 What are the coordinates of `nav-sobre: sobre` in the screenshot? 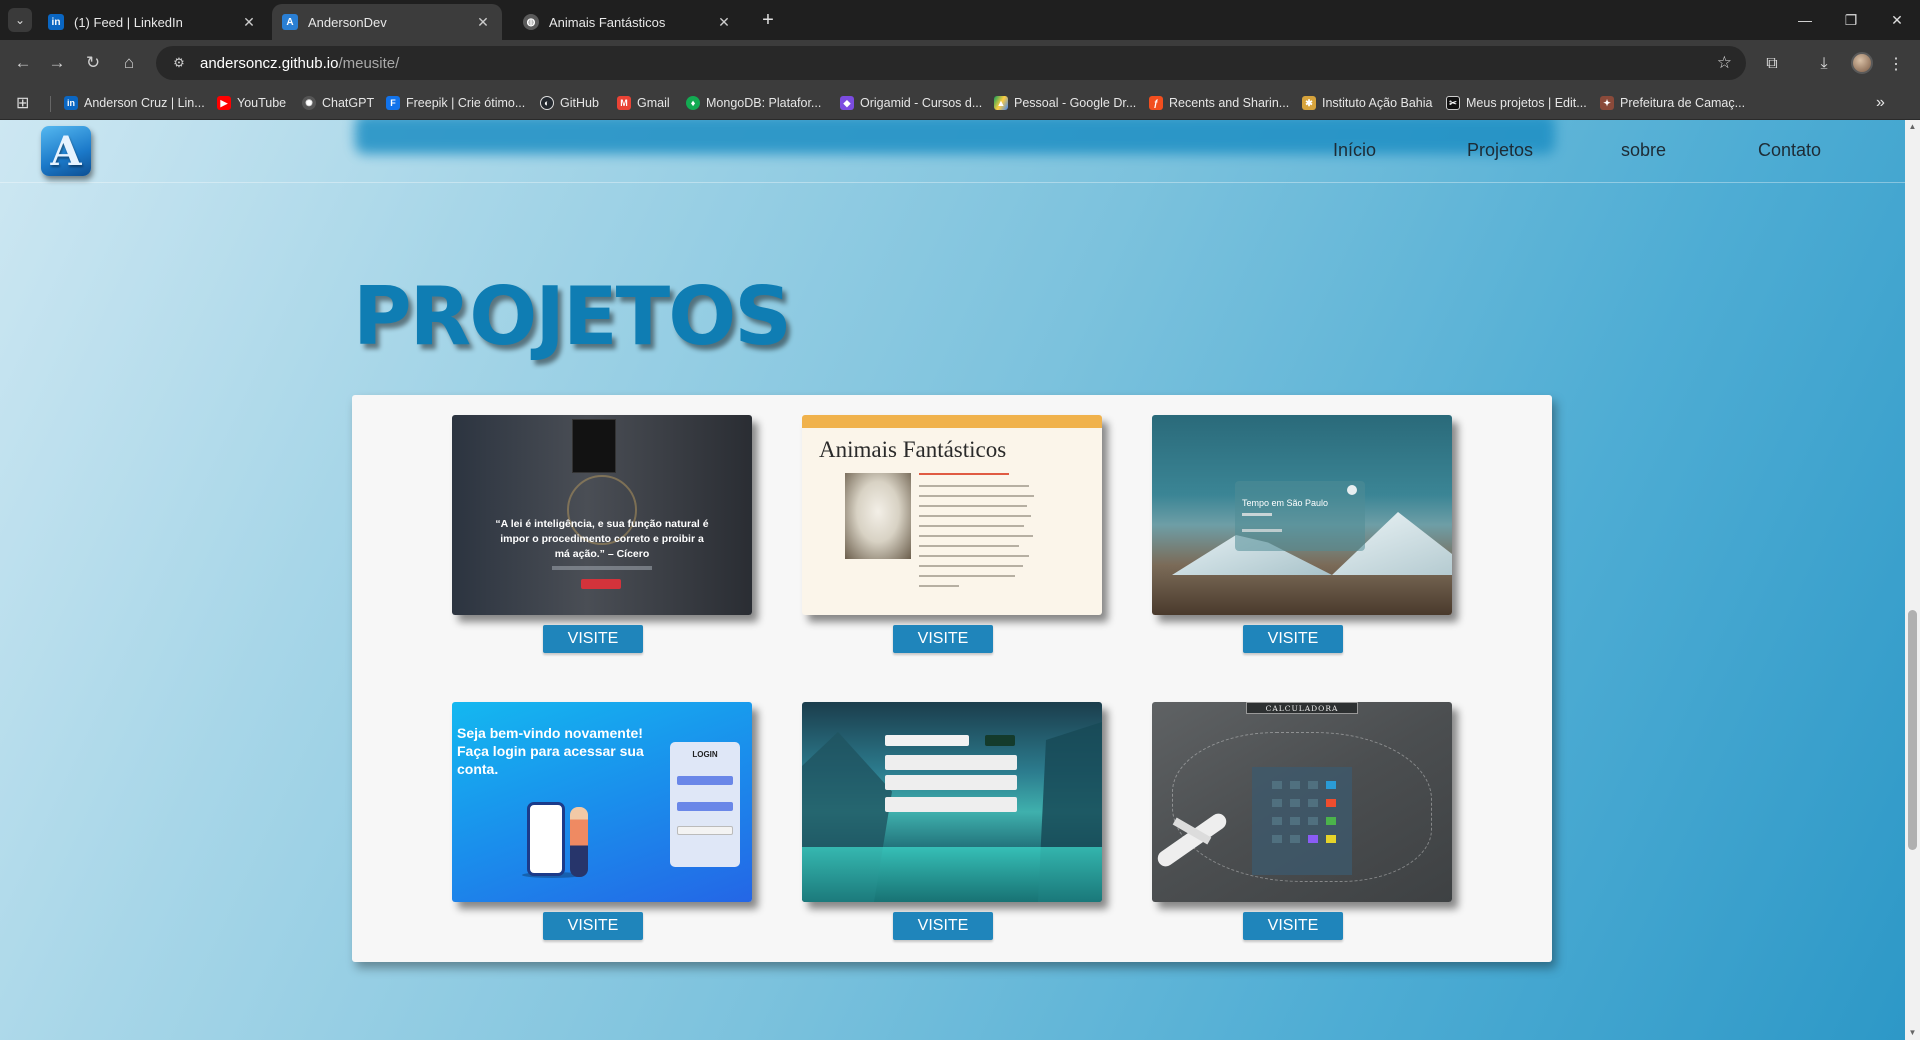 It's located at (1643, 150).